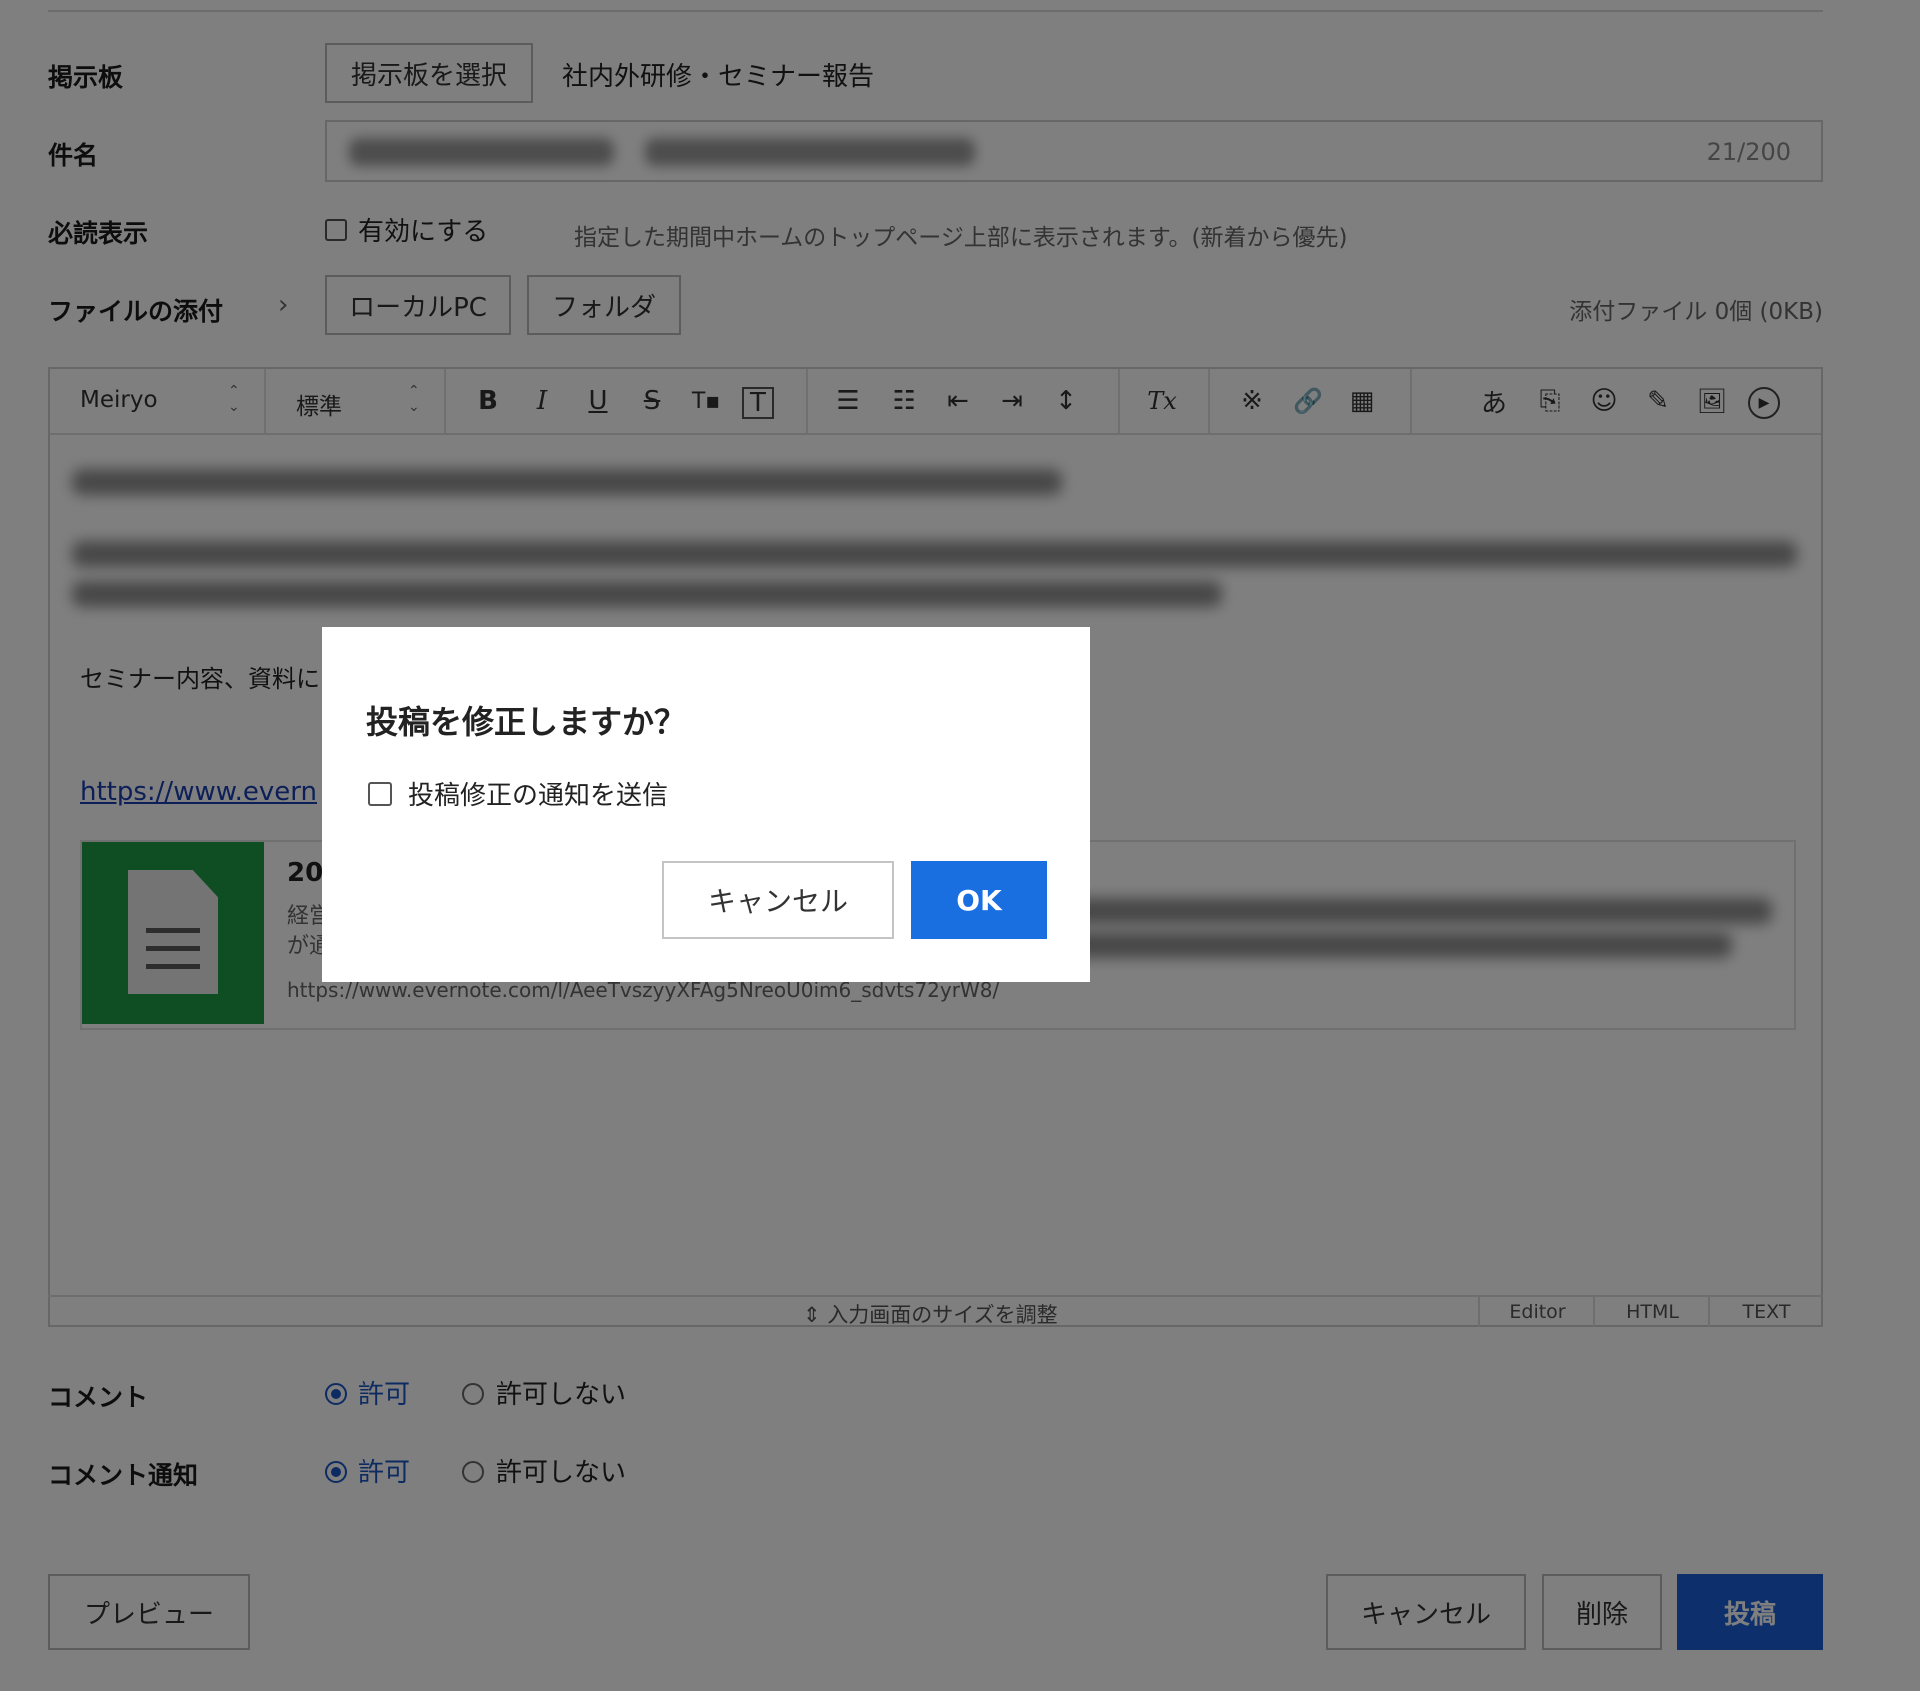 Image resolution: width=1920 pixels, height=1691 pixels. What do you see at coordinates (538, 793) in the screenshot?
I see `notify-edit-checkbox-label: 投稿修正の通知を送信` at bounding box center [538, 793].